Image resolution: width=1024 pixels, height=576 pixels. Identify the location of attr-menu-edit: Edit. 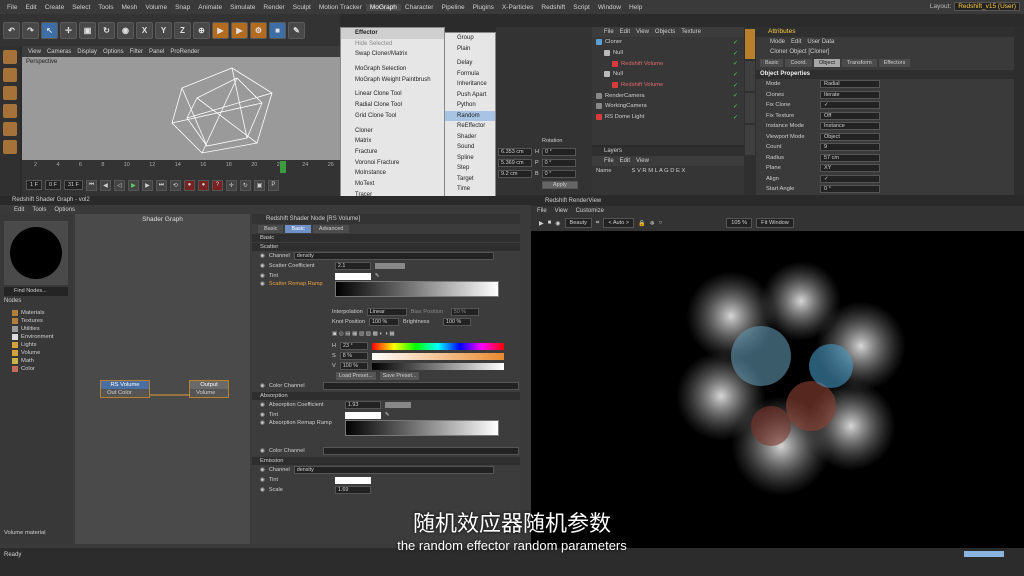
(796, 42).